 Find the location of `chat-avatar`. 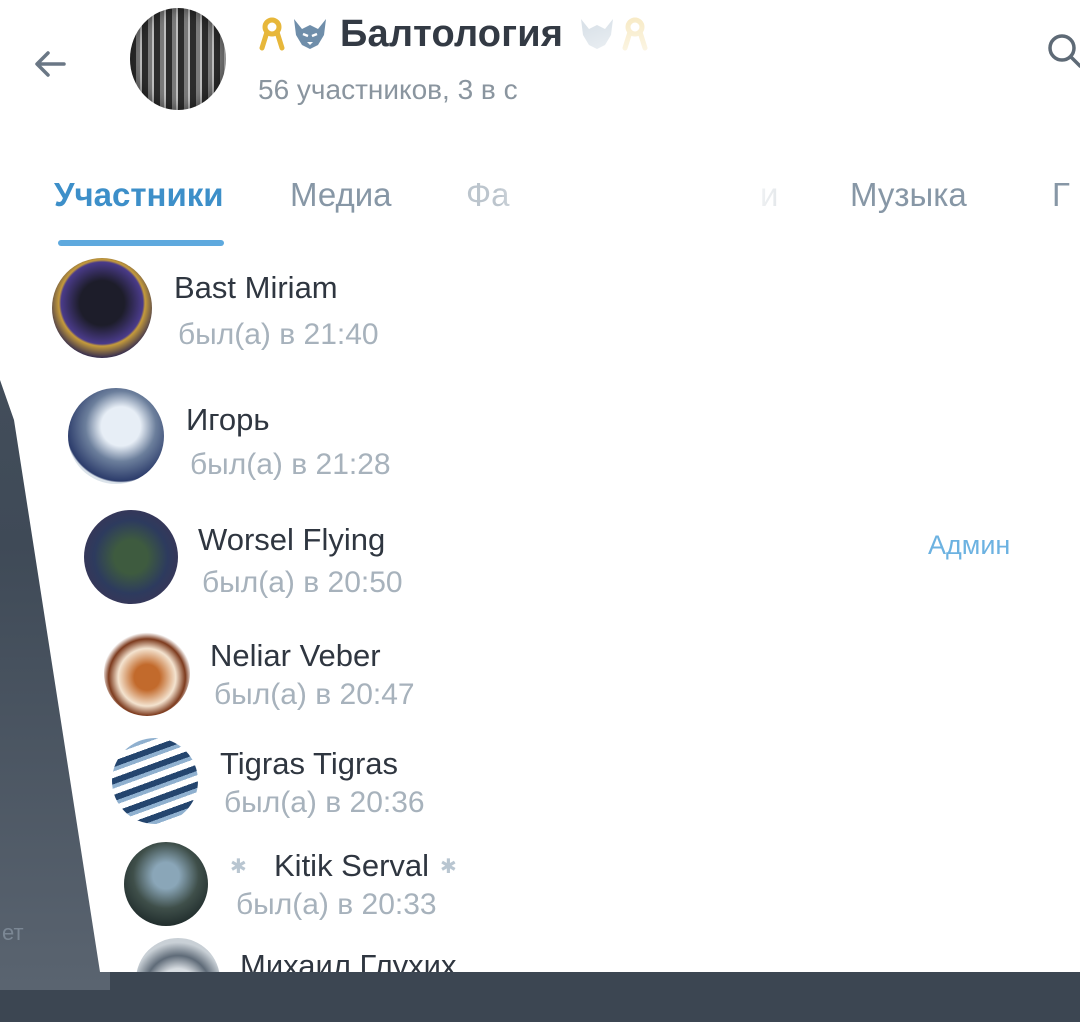

chat-avatar is located at coordinates (178, 59).